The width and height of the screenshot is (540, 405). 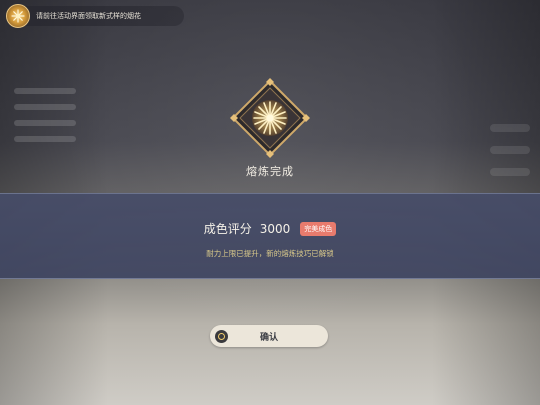 I want to click on confirm-button: 确认, so click(x=269, y=336).